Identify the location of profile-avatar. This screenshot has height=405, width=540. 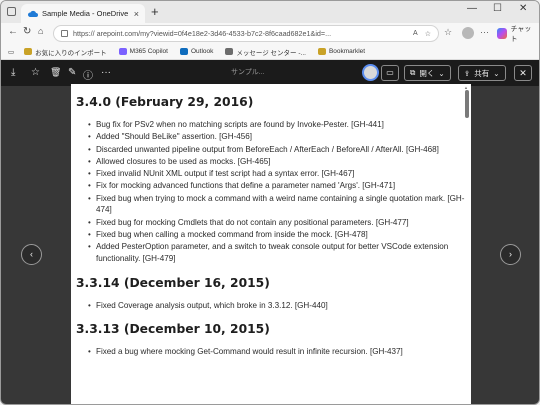
(468, 33).